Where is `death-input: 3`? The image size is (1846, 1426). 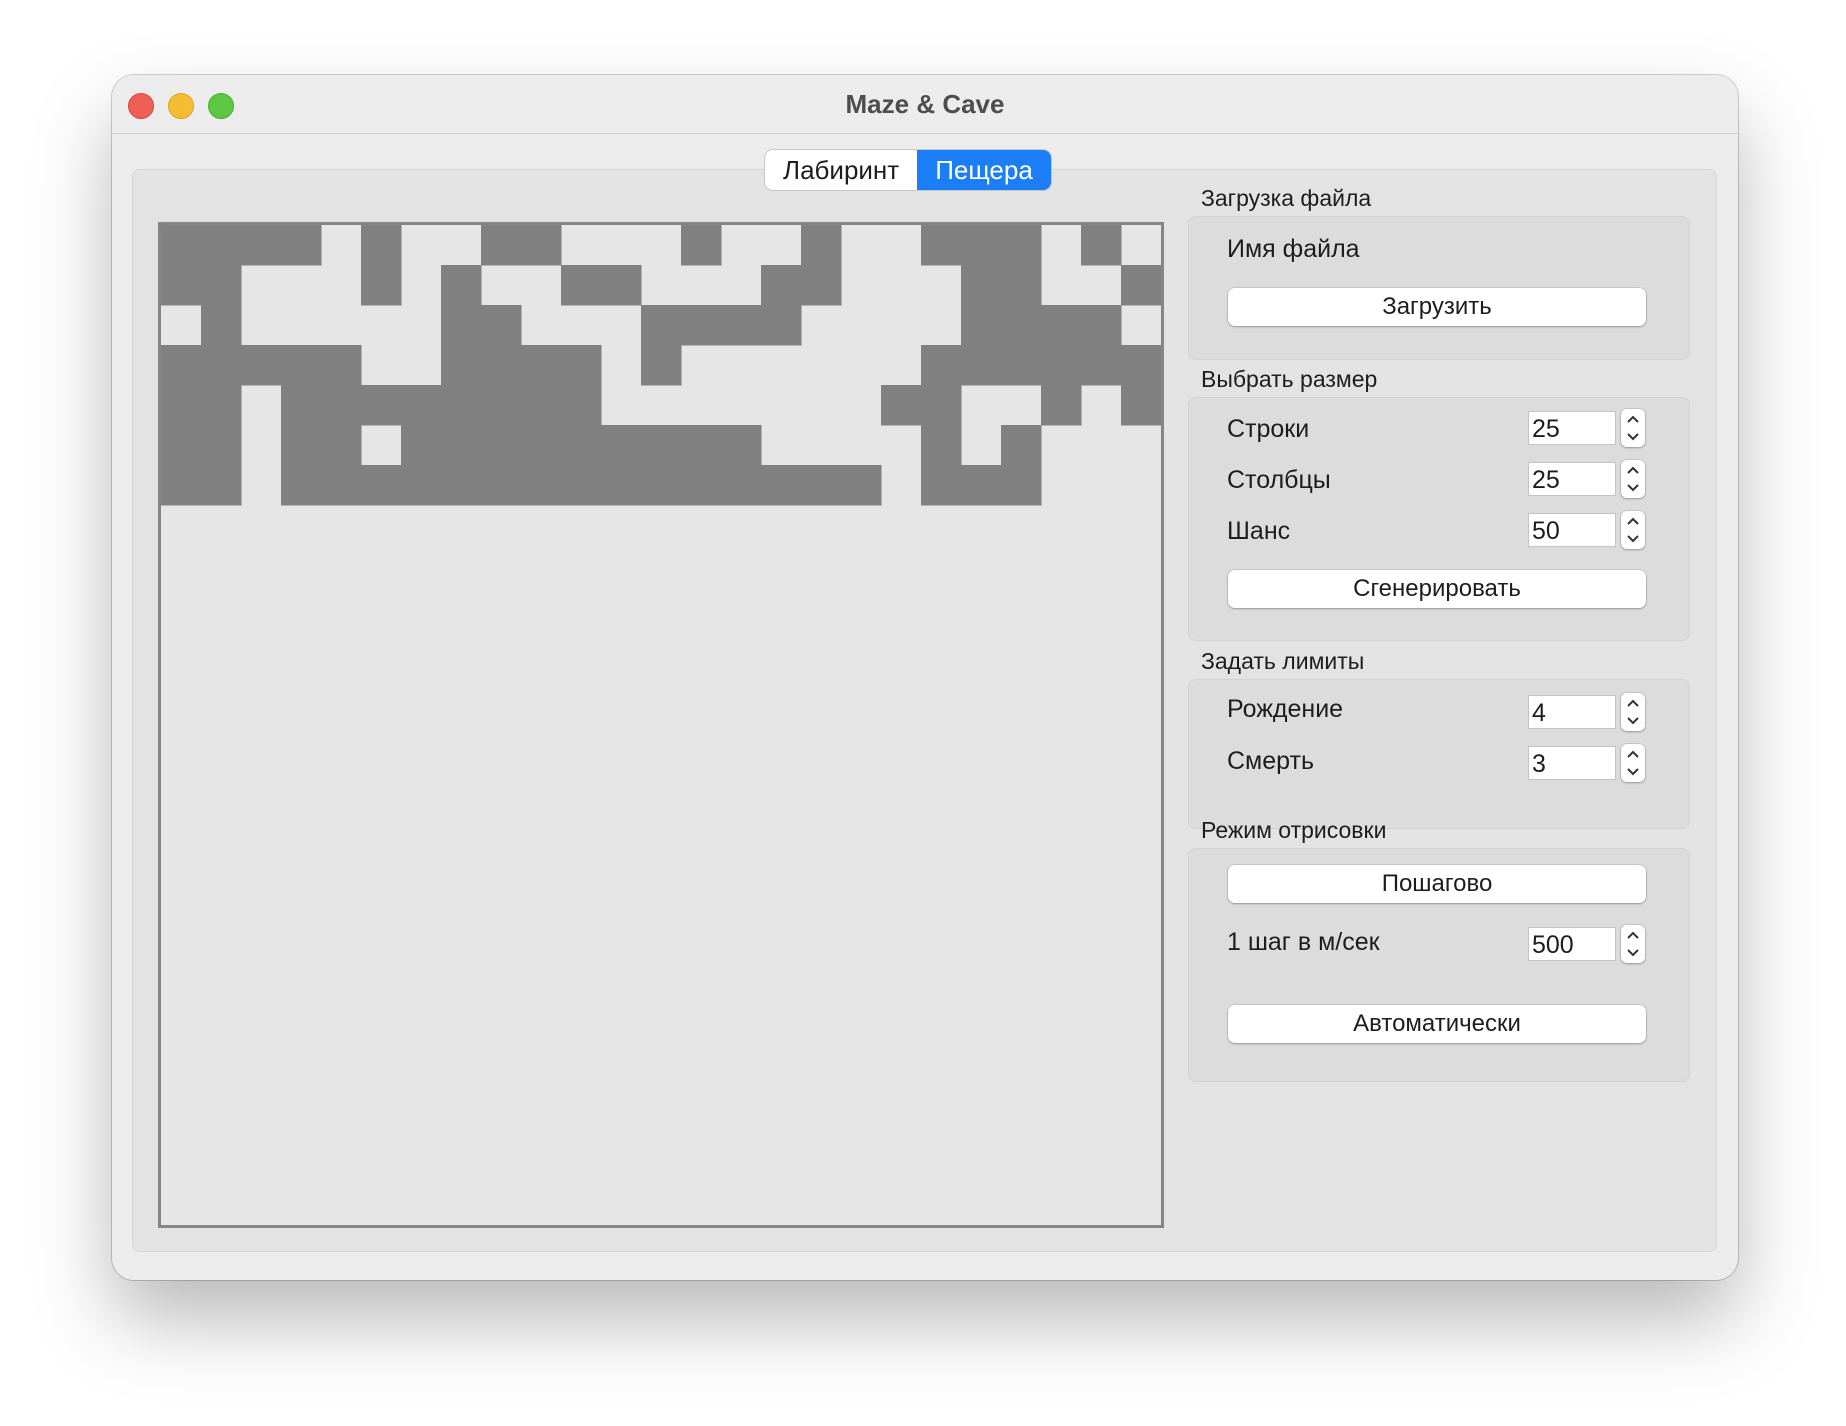
death-input: 3 is located at coordinates (1572, 763).